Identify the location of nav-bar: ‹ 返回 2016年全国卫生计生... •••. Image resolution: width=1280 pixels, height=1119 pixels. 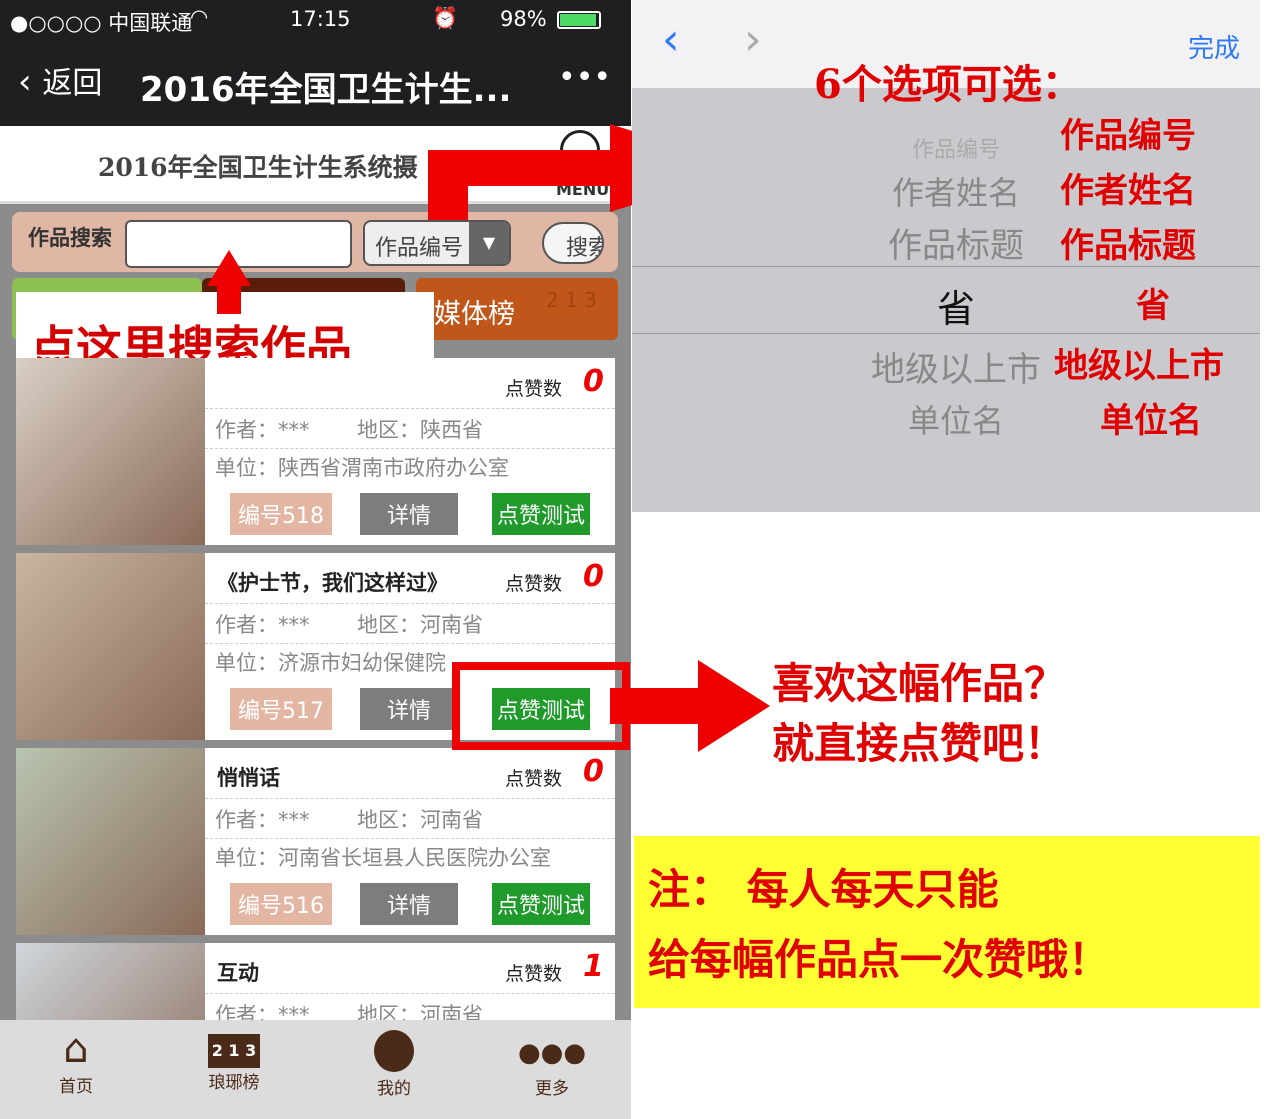
(315, 83).